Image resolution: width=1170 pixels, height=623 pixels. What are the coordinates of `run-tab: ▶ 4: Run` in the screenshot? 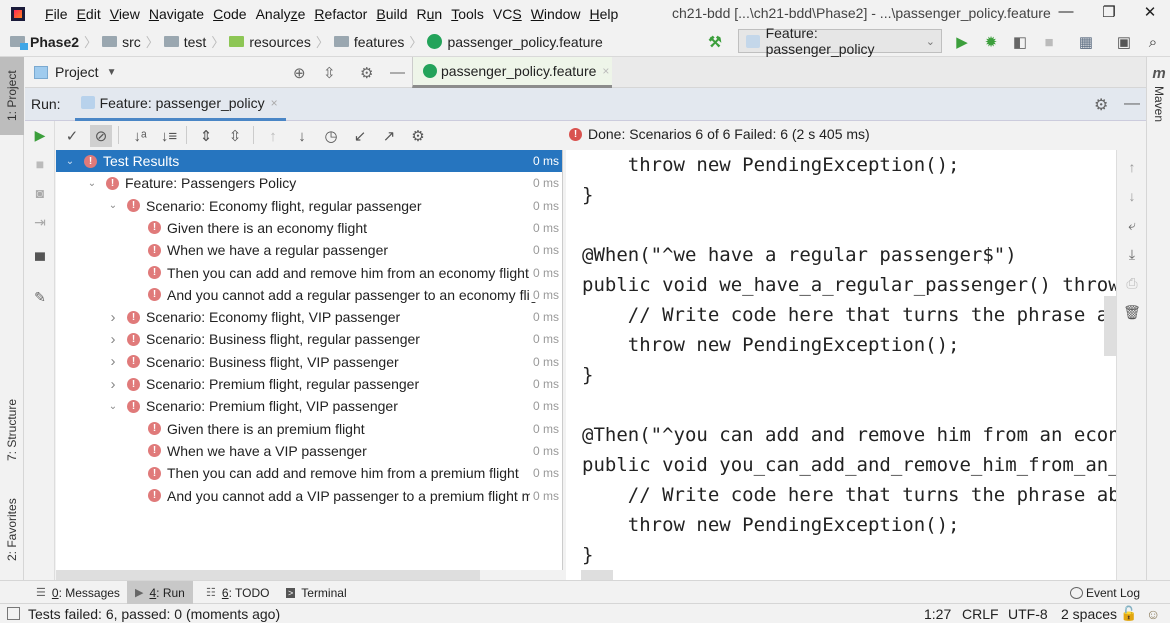 It's located at (160, 592).